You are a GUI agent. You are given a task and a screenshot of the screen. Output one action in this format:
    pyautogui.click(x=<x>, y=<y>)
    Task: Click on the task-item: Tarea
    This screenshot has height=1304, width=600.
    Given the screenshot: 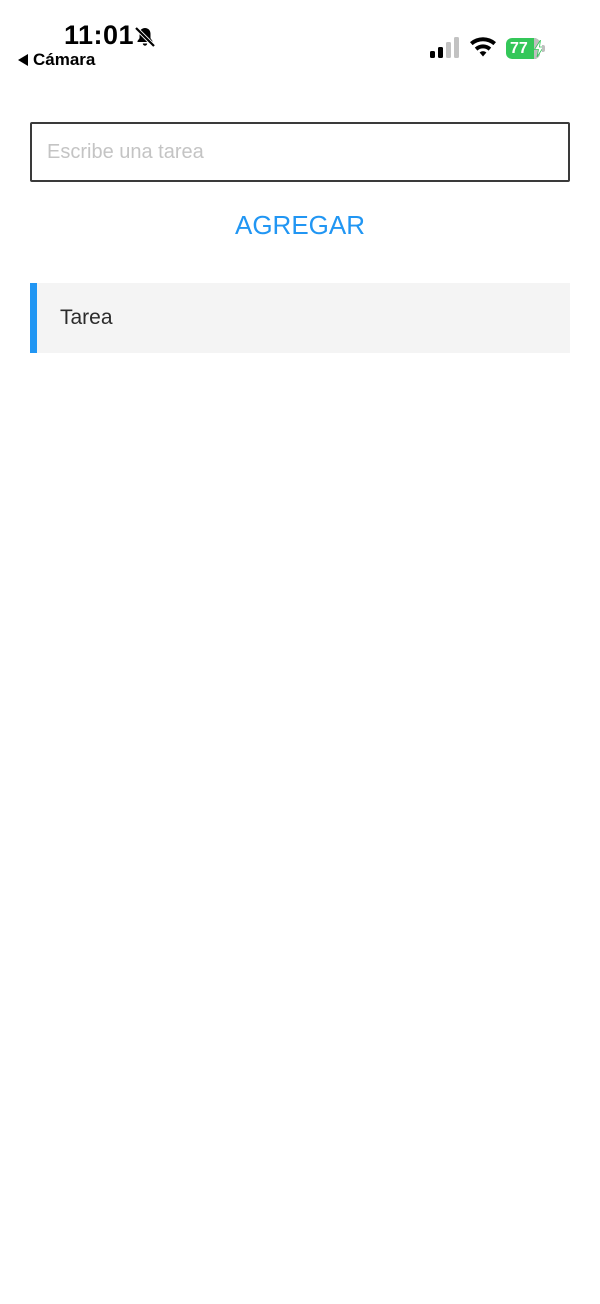 What is the action you would take?
    pyautogui.click(x=300, y=318)
    